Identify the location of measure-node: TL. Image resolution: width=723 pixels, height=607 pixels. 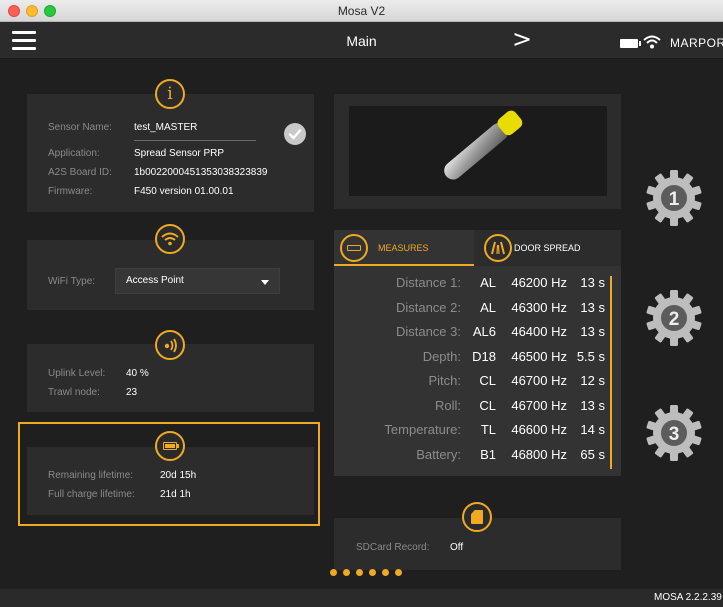
(488, 429).